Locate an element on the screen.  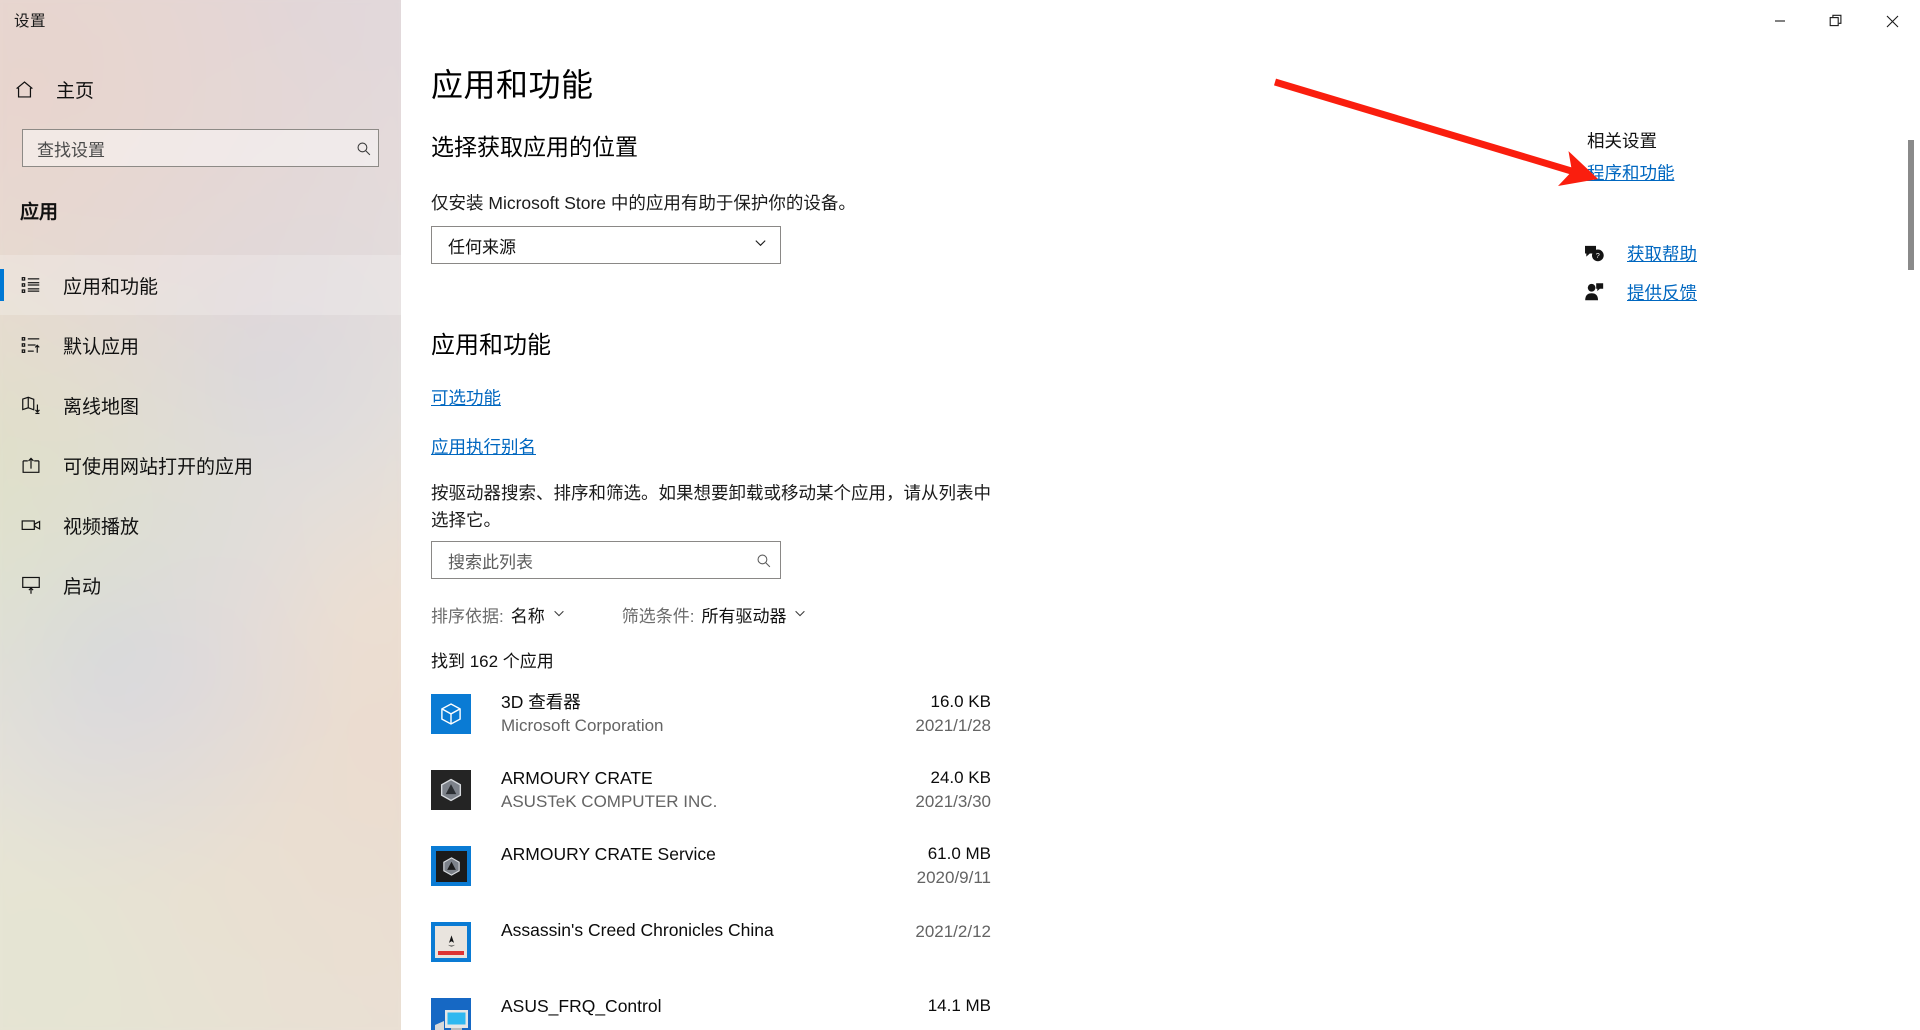
app-name: Assassin's Creed Chronicles China is located at coordinates (637, 930).